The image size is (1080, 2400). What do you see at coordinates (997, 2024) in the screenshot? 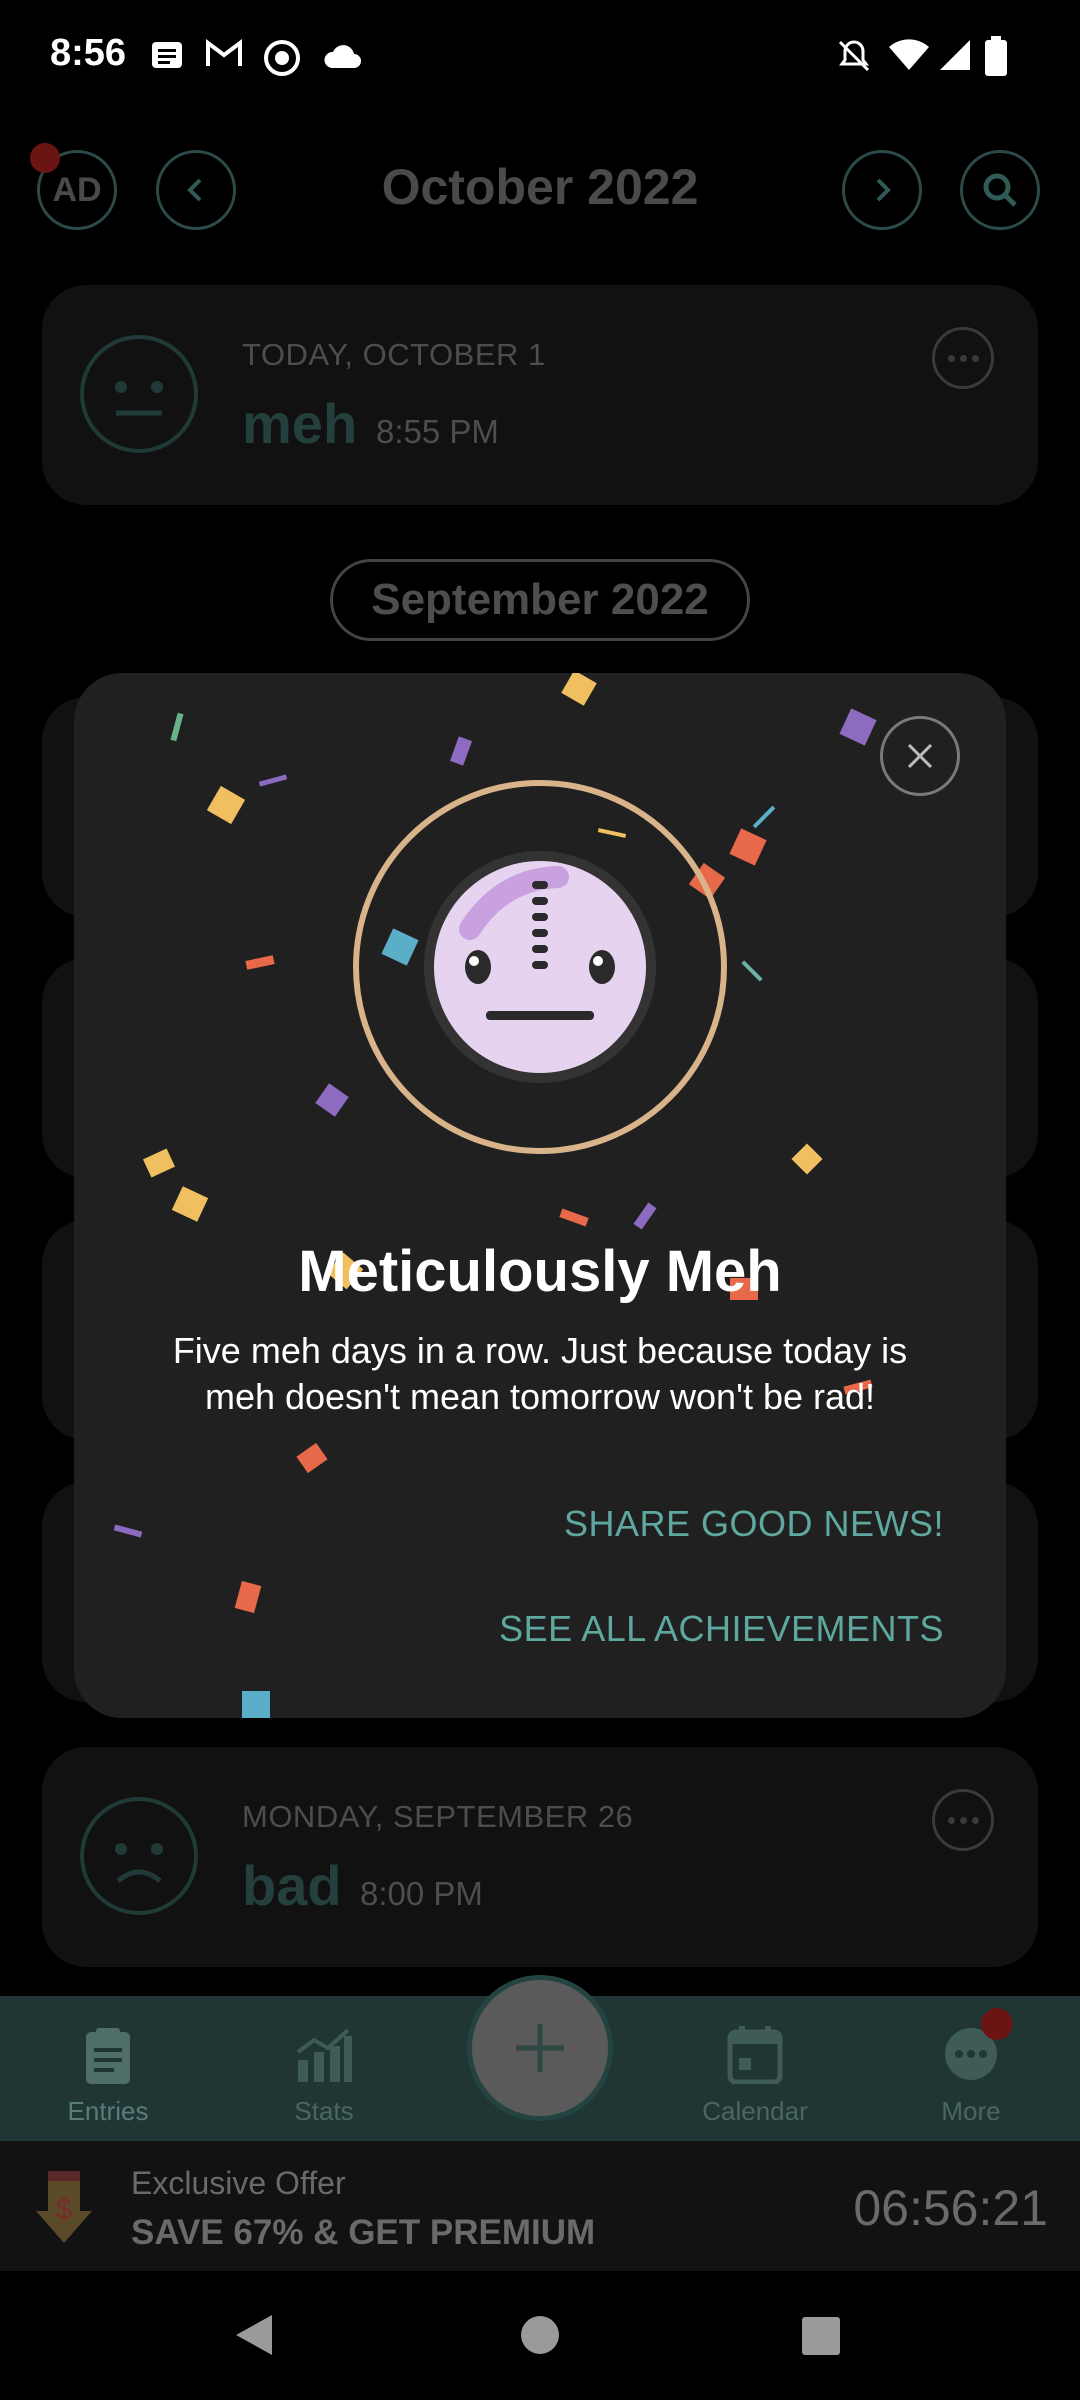
I see `notification-dot` at bounding box center [997, 2024].